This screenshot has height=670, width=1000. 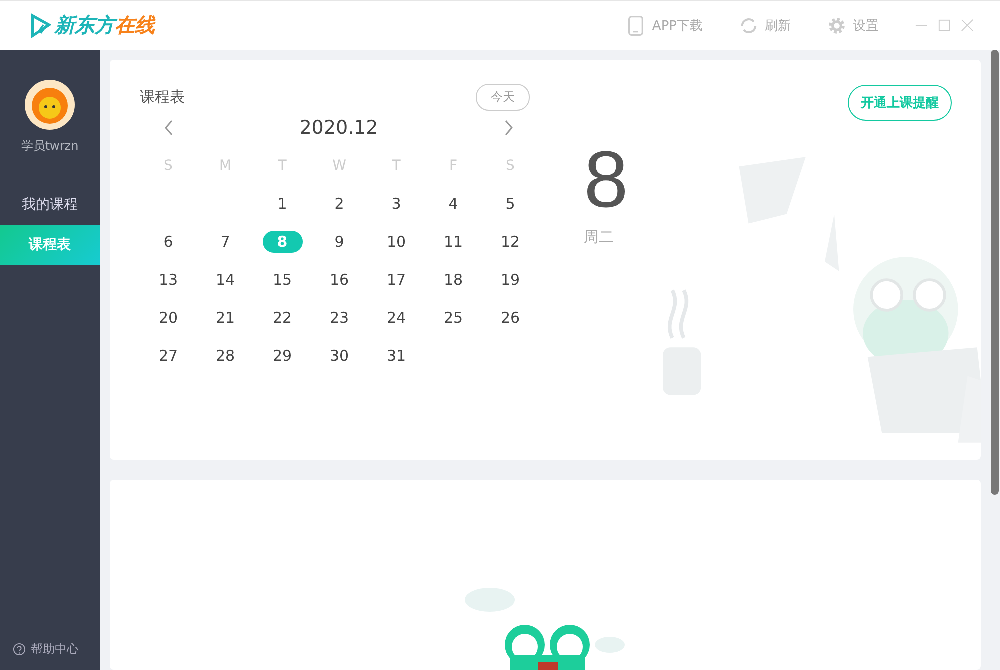 I want to click on calendar-day: 23, so click(x=340, y=318).